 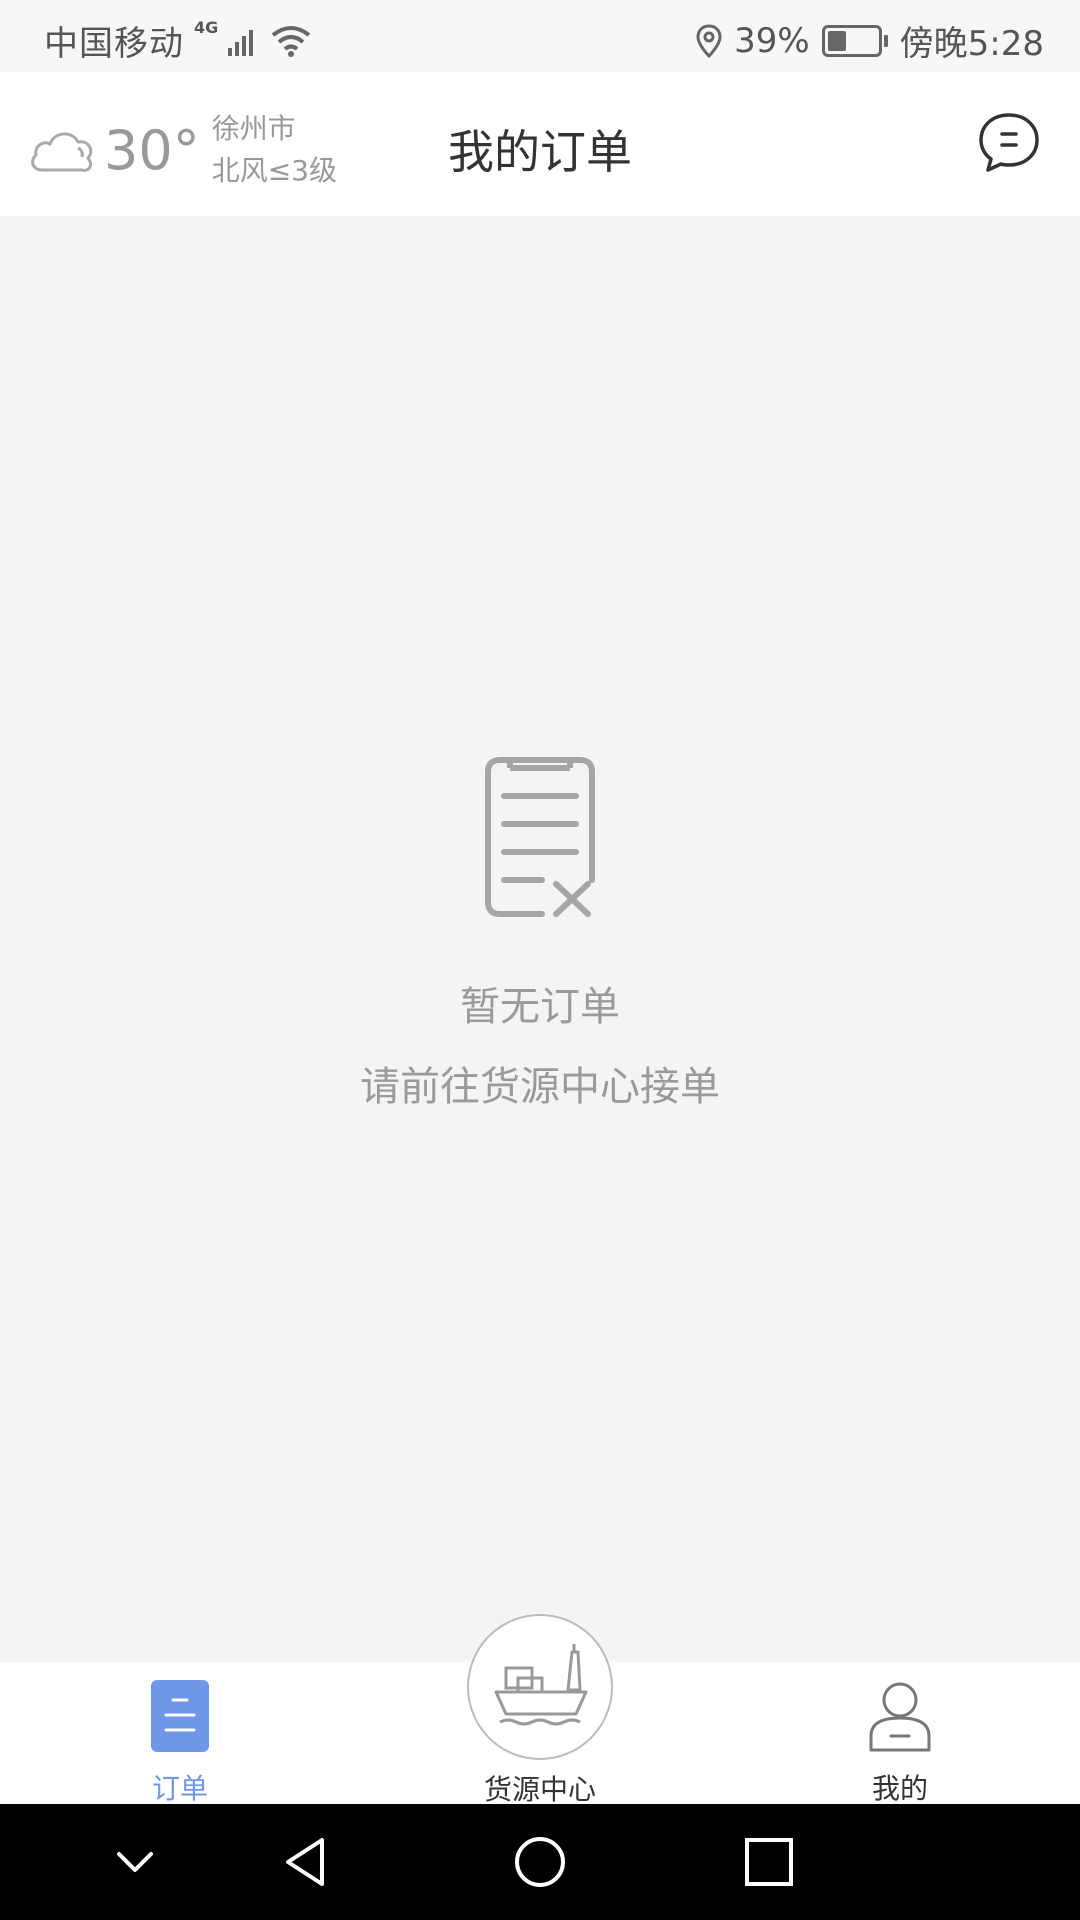 I want to click on empty-title: 暂无订单, so click(x=540, y=1007).